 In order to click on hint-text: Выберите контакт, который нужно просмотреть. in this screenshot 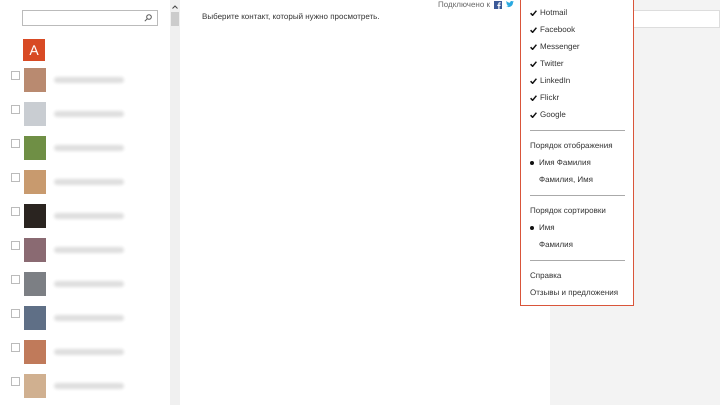, I will do `click(291, 16)`.